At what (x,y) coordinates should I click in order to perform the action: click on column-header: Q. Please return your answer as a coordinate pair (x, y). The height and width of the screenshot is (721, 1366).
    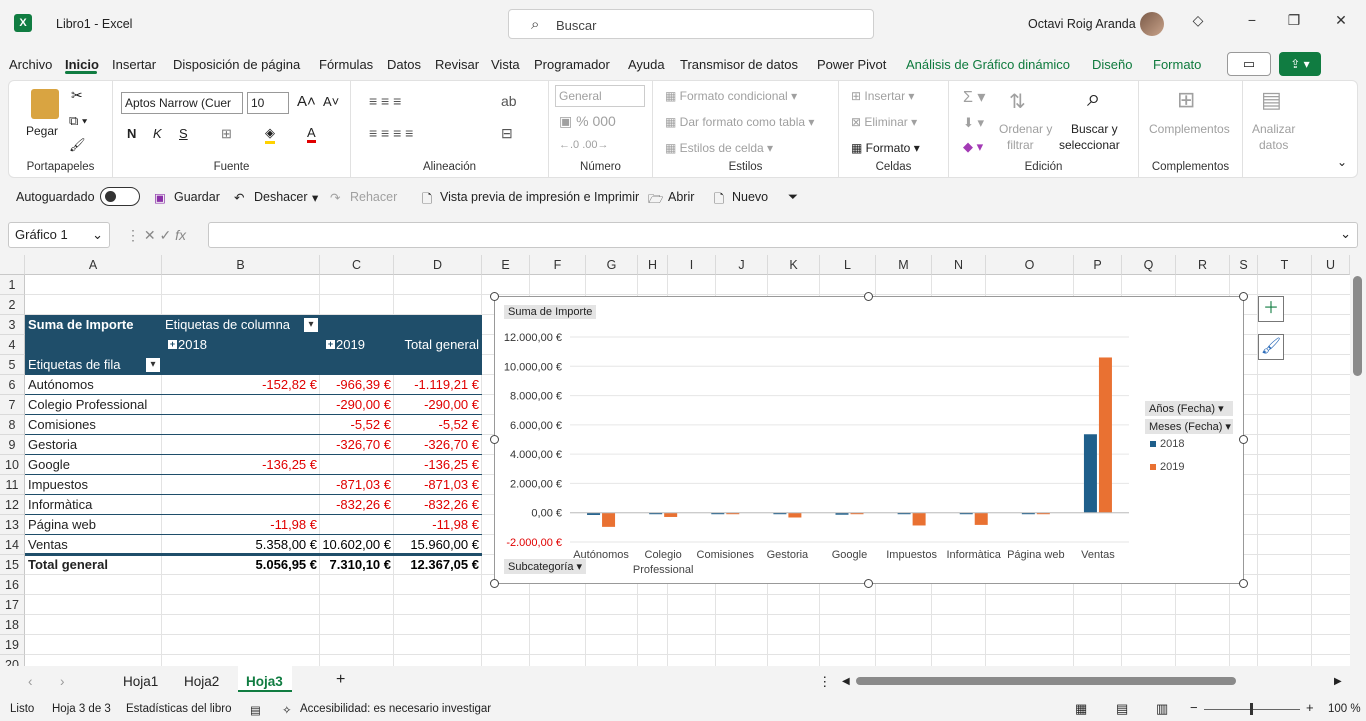
    Looking at the image, I should click on (1149, 265).